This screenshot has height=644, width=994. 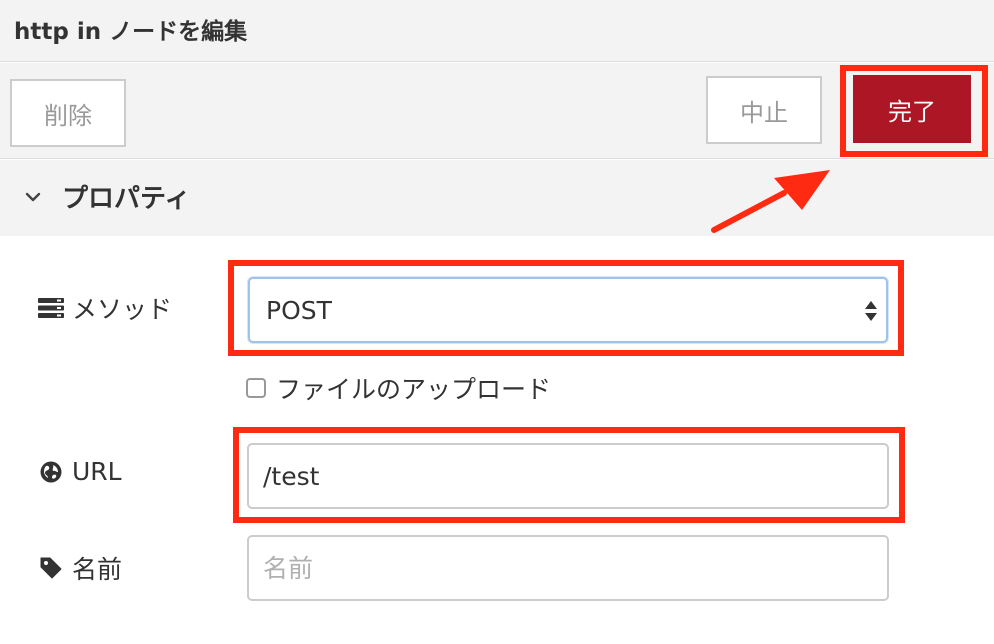 What do you see at coordinates (51, 308) in the screenshot?
I see `server-list-icon` at bounding box center [51, 308].